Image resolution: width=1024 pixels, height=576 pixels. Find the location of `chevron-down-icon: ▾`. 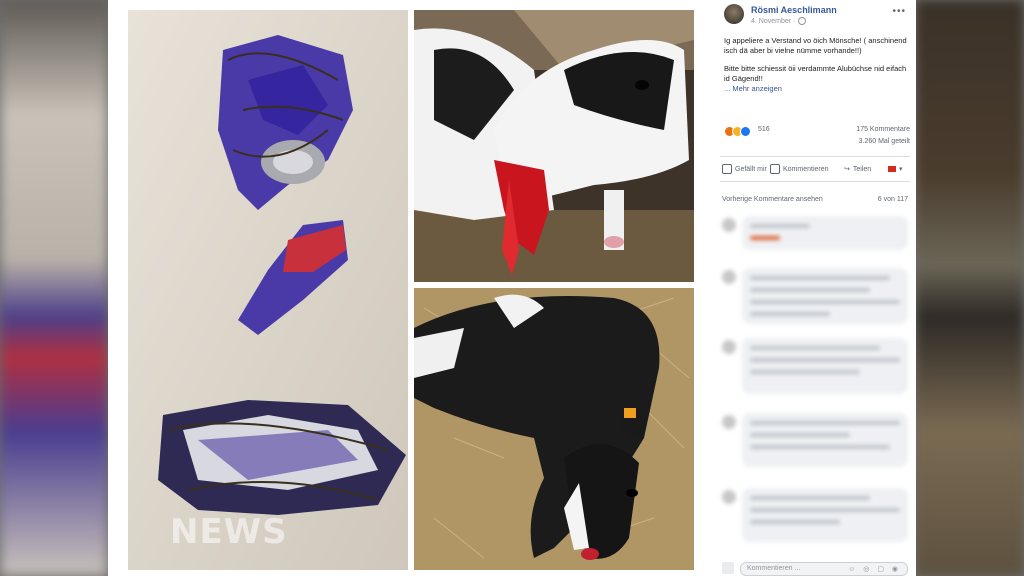

chevron-down-icon: ▾ is located at coordinates (901, 169).